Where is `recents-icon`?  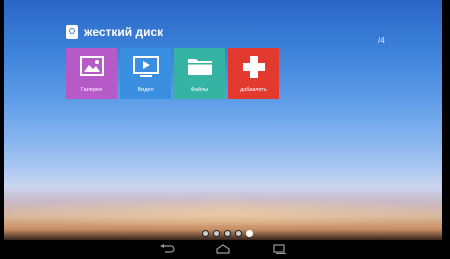
recents-icon is located at coordinates (279, 247).